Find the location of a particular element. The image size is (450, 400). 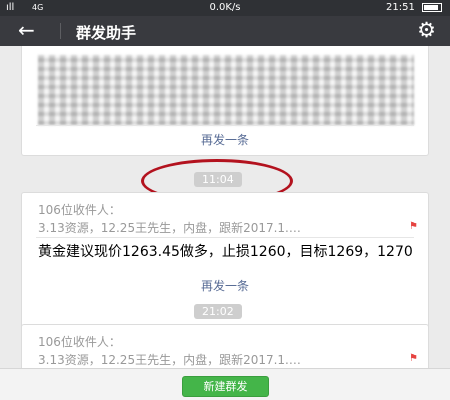

status-bar: ıll 4G 0.0K/s 21:51 is located at coordinates (225, 8).